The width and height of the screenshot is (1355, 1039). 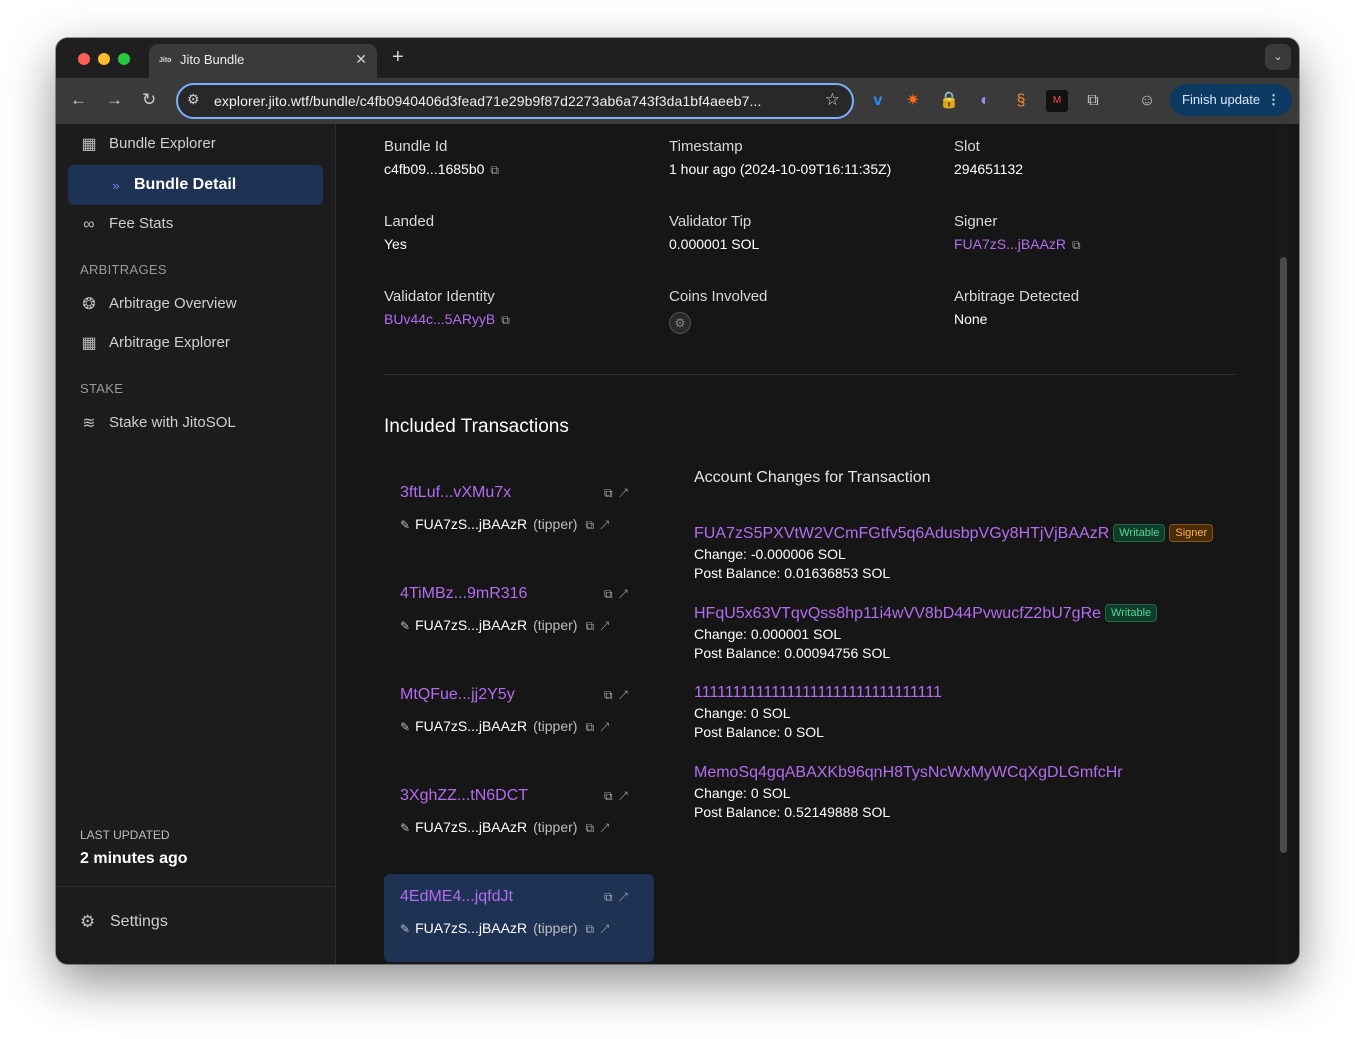 I want to click on lock-extension-icon: 🔒, so click(x=949, y=101).